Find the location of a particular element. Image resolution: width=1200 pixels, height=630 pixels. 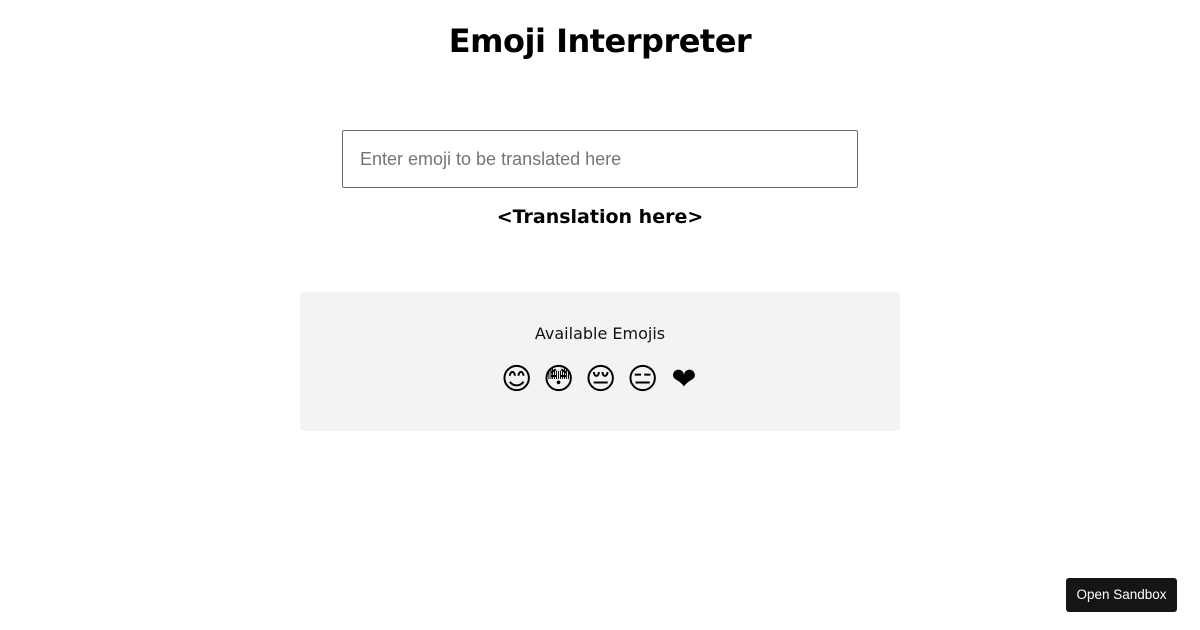

emoji-item: 😑 is located at coordinates (642, 380).